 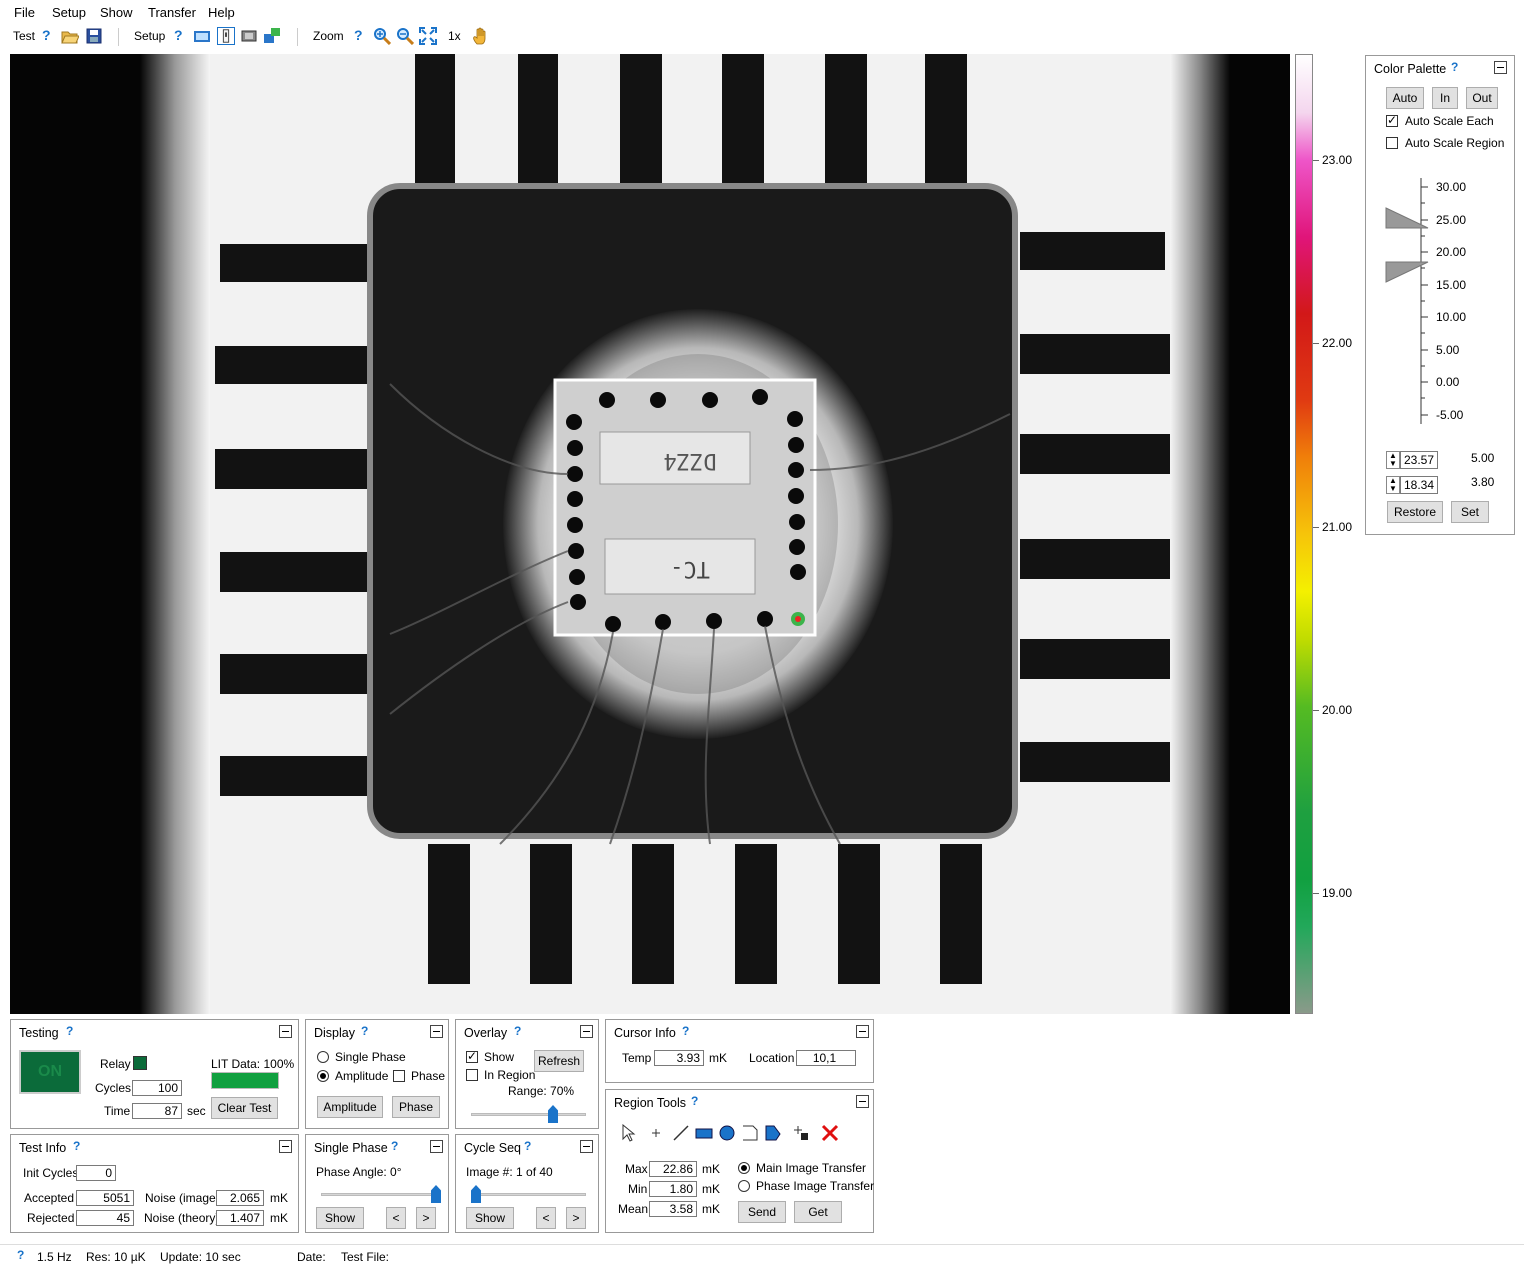 I want to click on range-slider-thumb, so click(x=553, y=1114).